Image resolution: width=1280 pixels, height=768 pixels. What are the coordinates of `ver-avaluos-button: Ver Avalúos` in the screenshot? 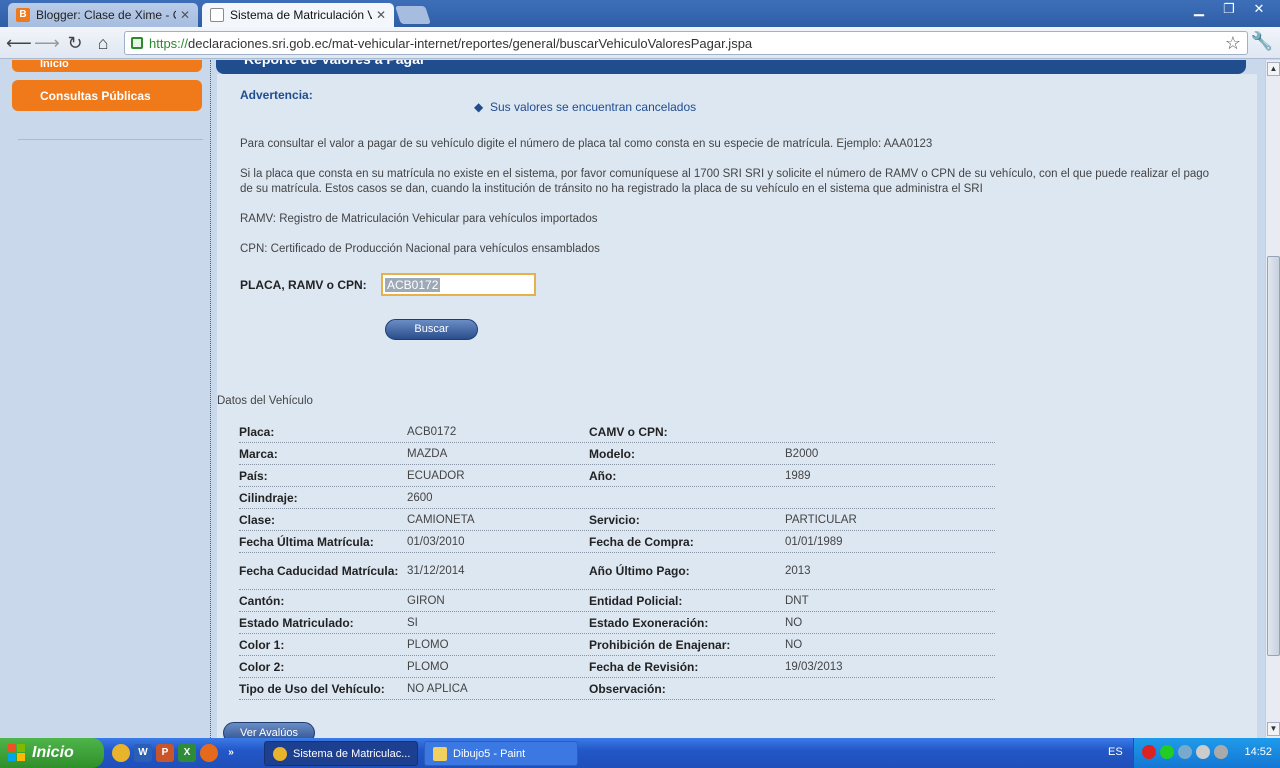 It's located at (269, 730).